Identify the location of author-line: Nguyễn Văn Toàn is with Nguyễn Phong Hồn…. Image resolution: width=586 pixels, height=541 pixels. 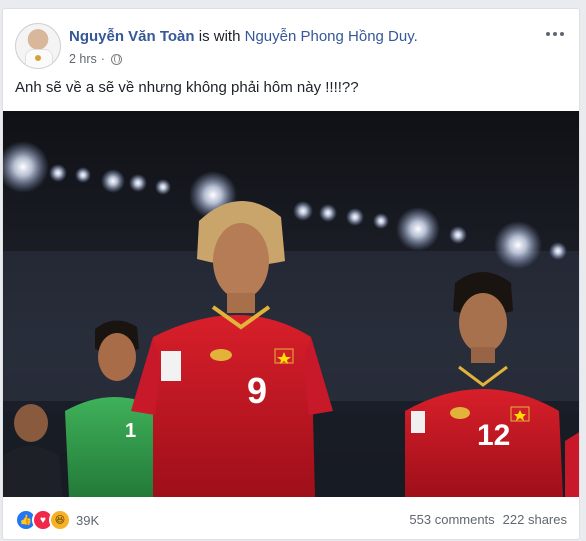
(243, 36).